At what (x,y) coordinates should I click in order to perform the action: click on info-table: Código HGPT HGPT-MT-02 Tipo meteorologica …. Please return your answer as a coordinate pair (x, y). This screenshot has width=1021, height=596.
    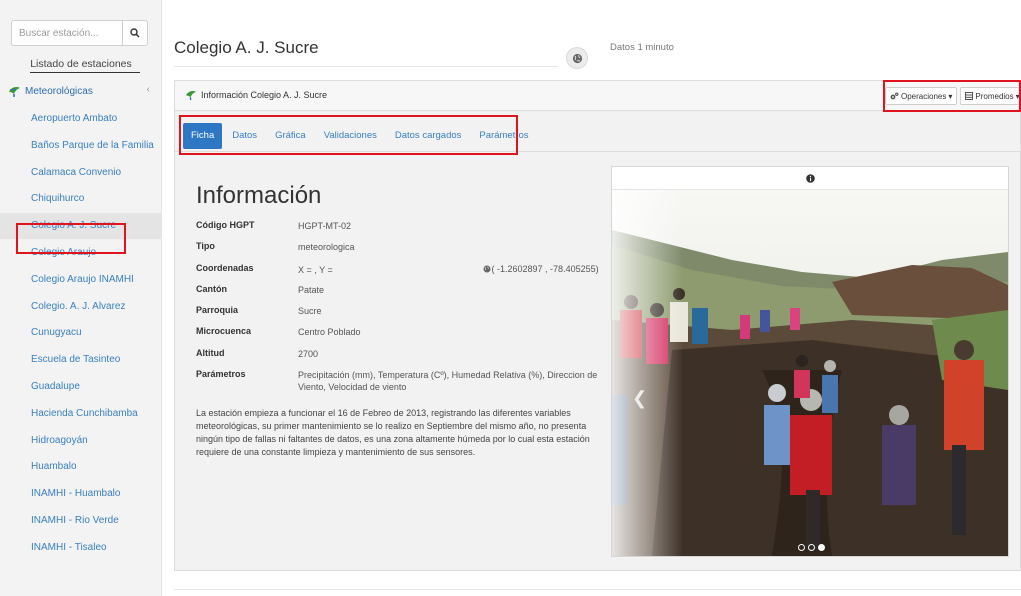
    Looking at the image, I should click on (401, 308).